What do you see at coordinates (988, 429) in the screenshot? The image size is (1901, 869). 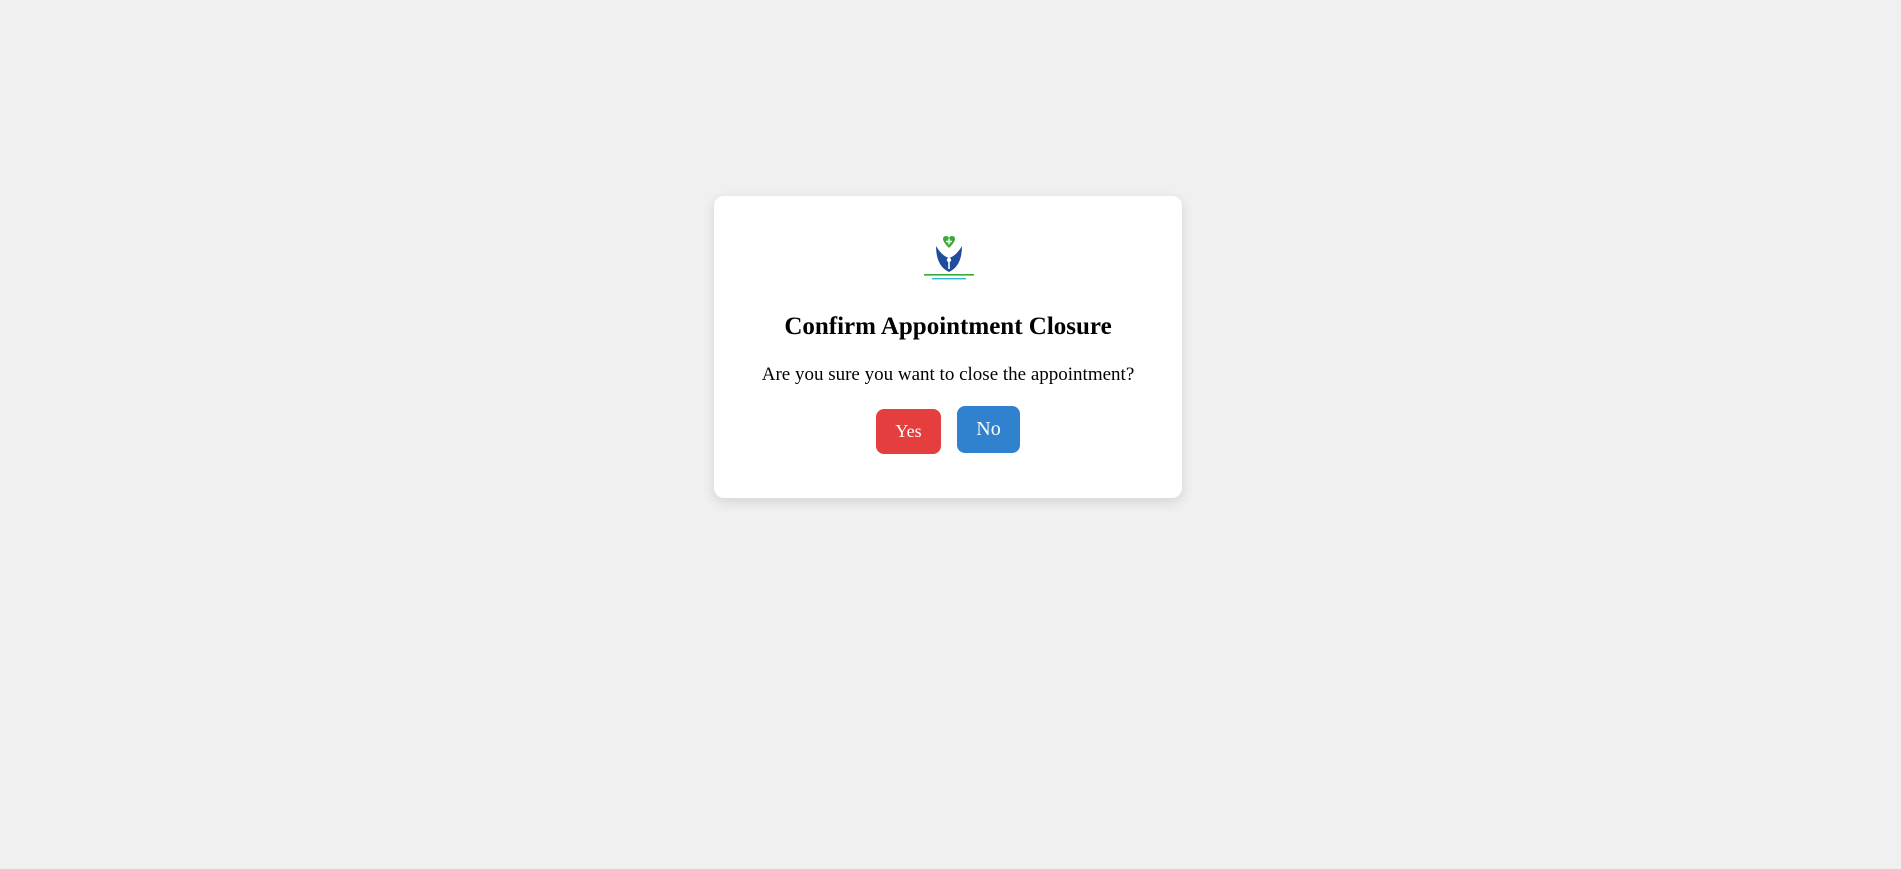 I see `no-button: No` at bounding box center [988, 429].